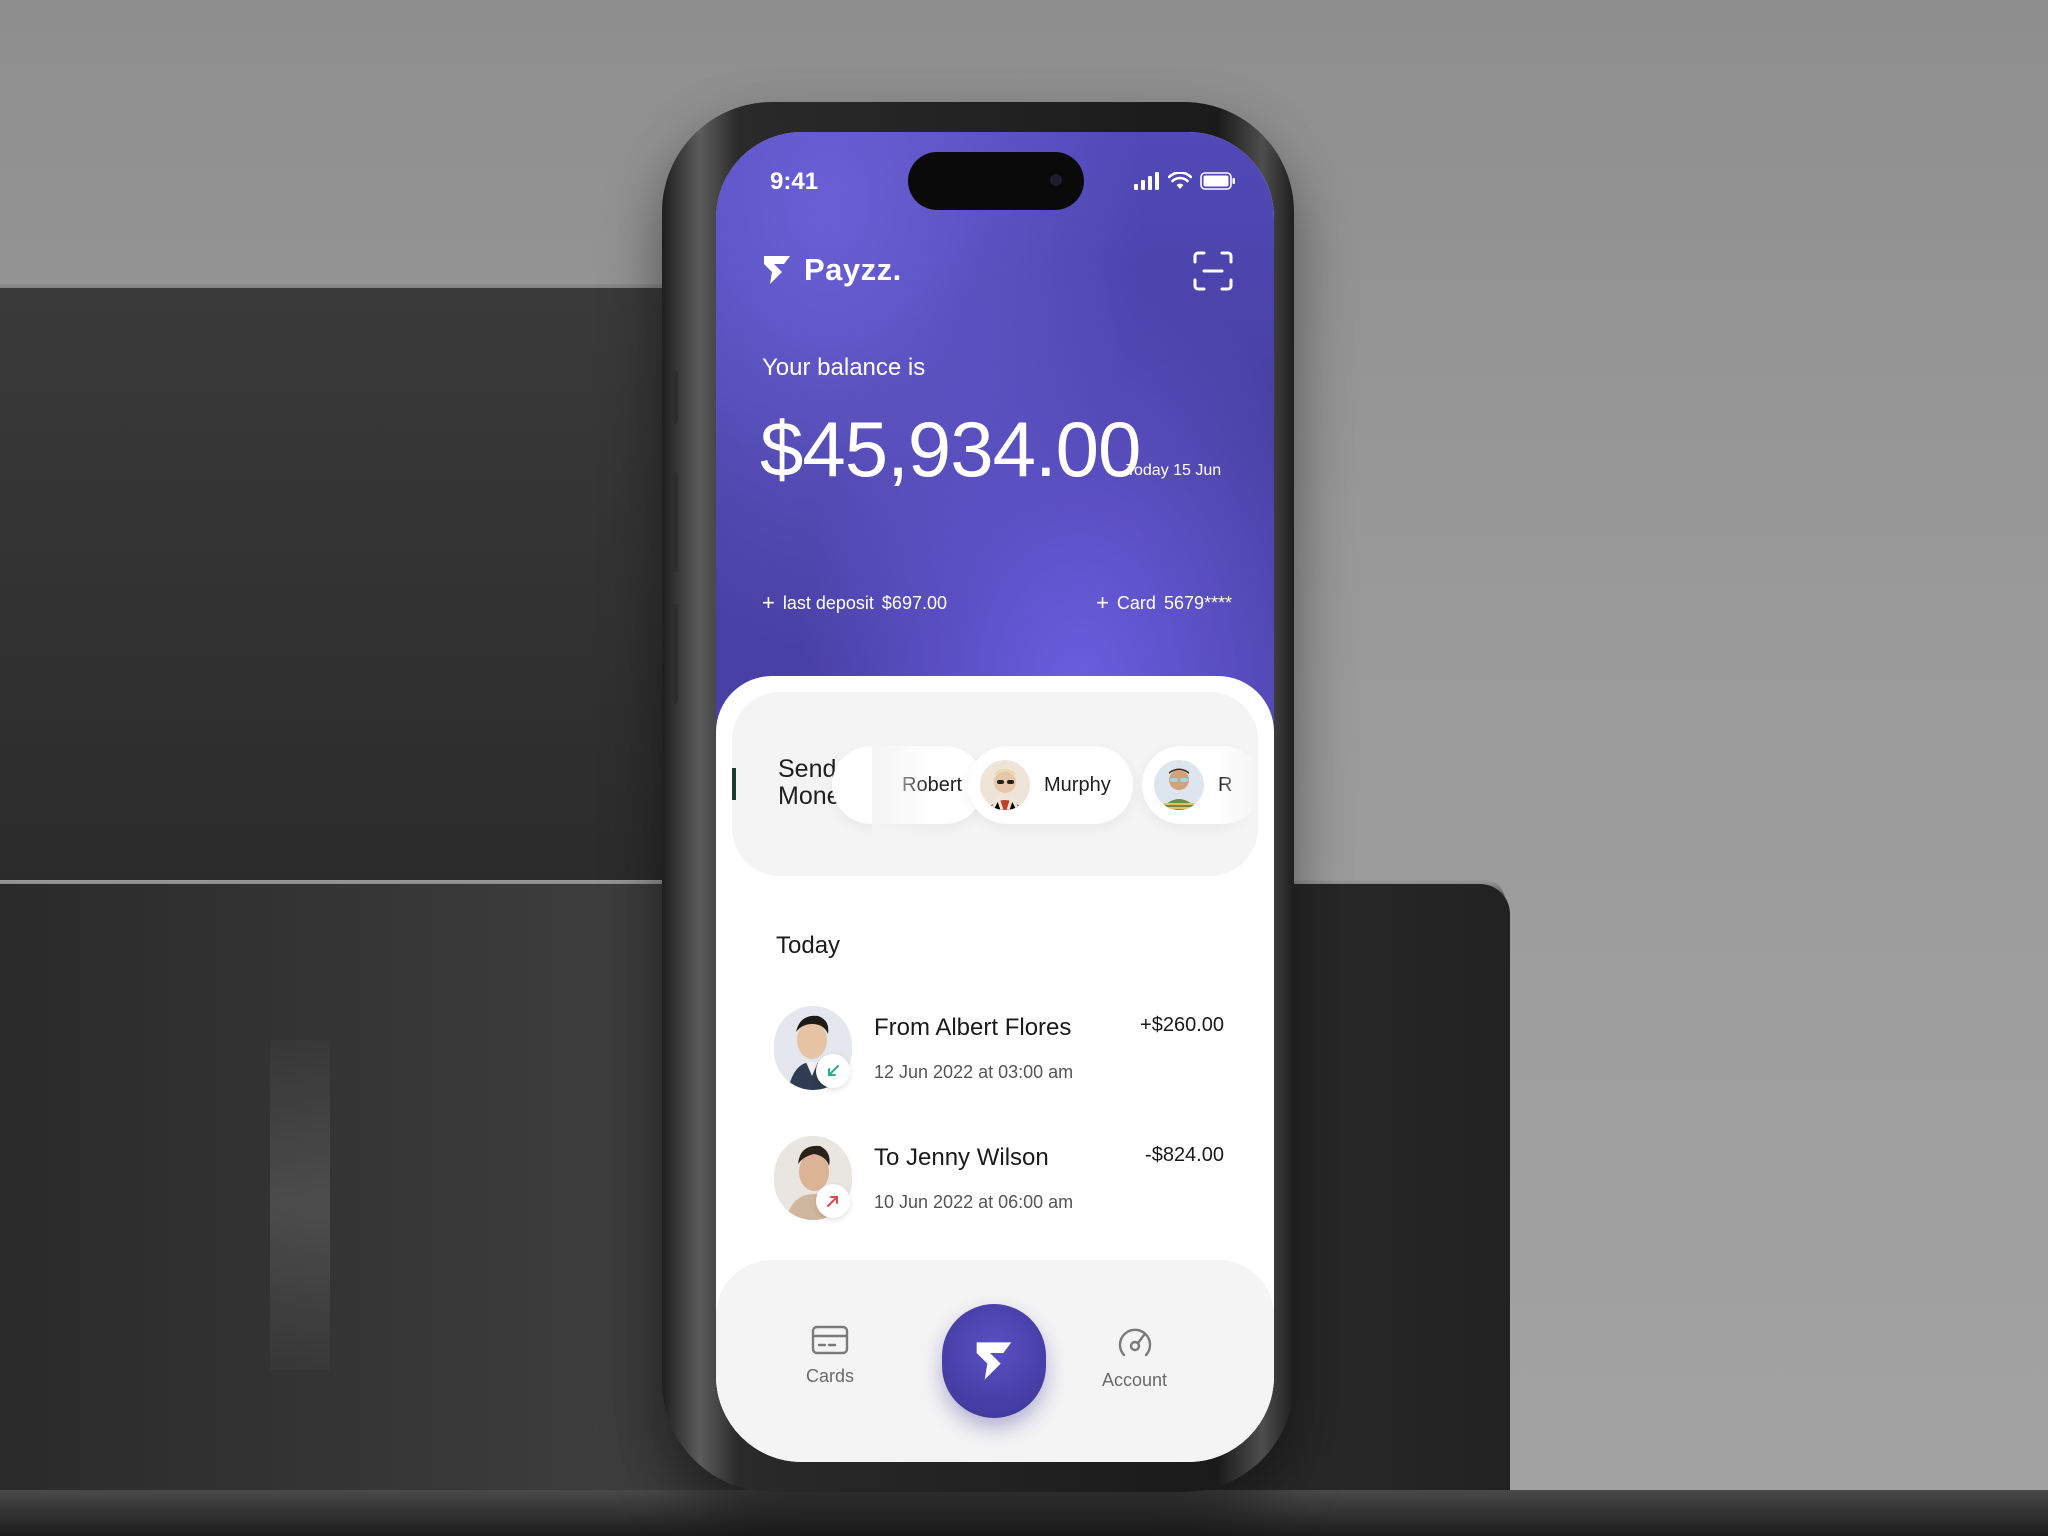 The height and width of the screenshot is (1536, 2048). I want to click on balance-amount: $45,934.00, so click(950, 449).